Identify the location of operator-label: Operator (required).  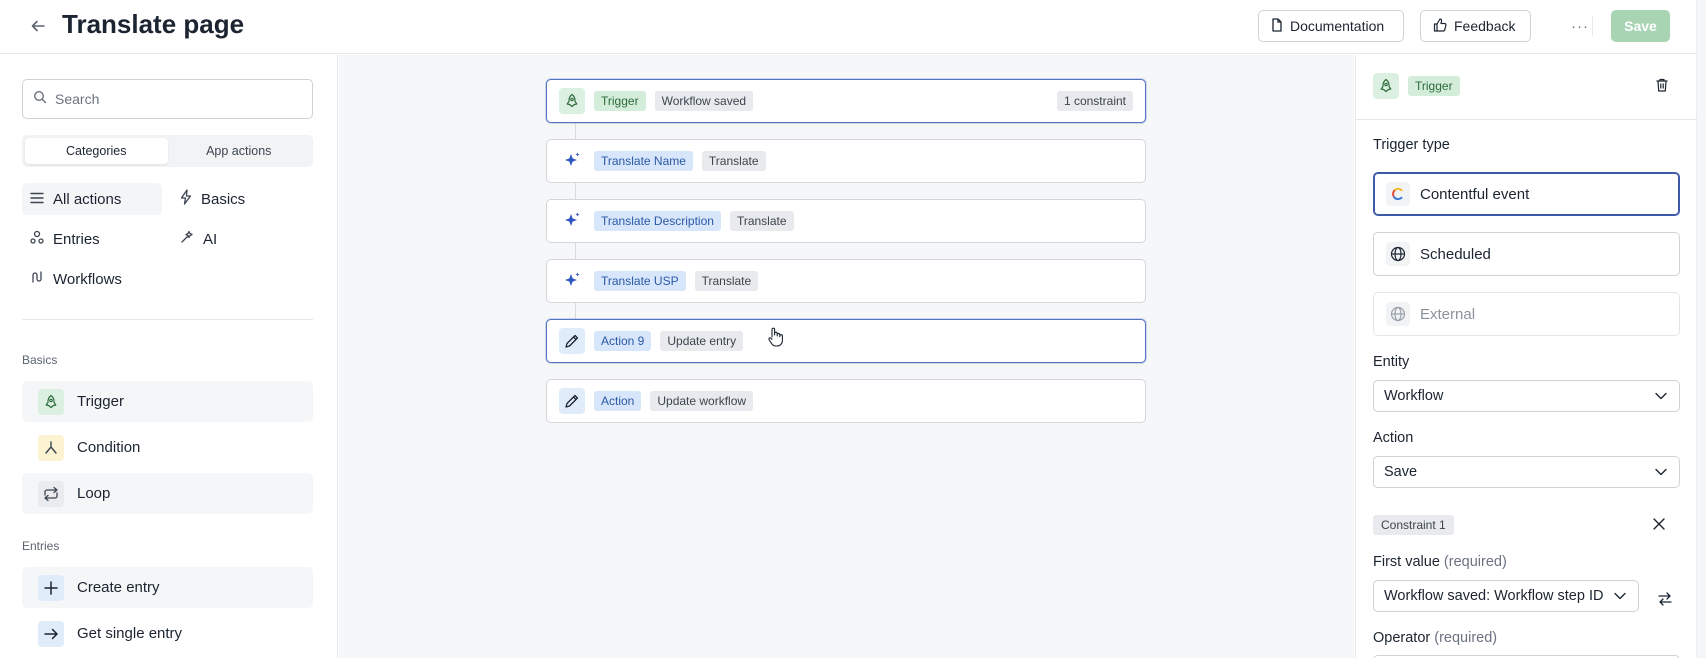
(1435, 638).